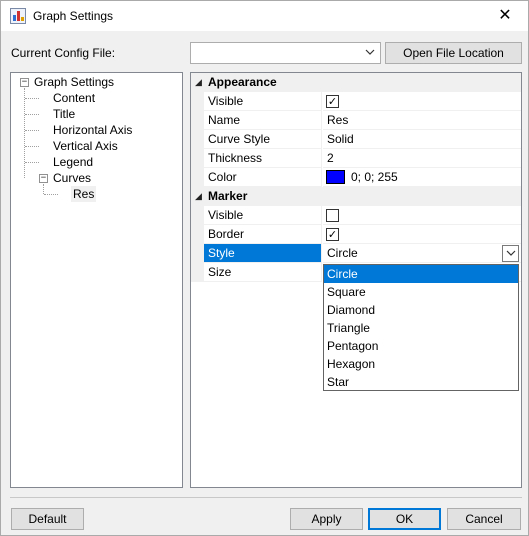  Describe the element at coordinates (73, 162) in the screenshot. I see `tree-item-legend: Legend` at that location.